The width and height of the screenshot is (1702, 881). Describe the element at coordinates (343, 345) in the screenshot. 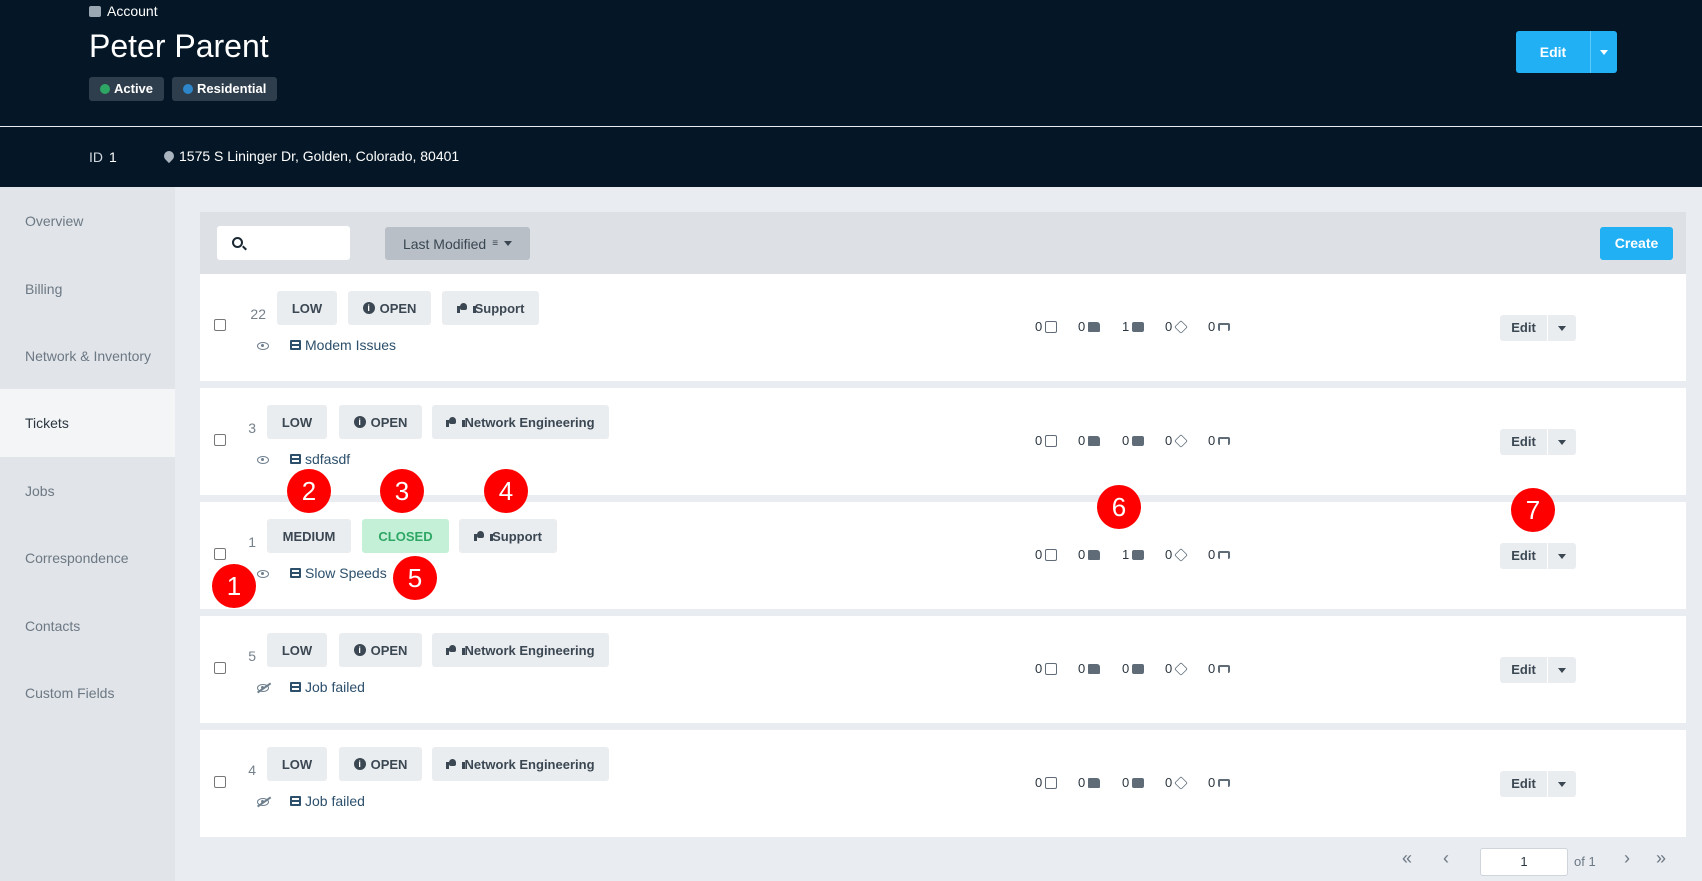

I see `ticket-name-link: Modem Issues` at that location.